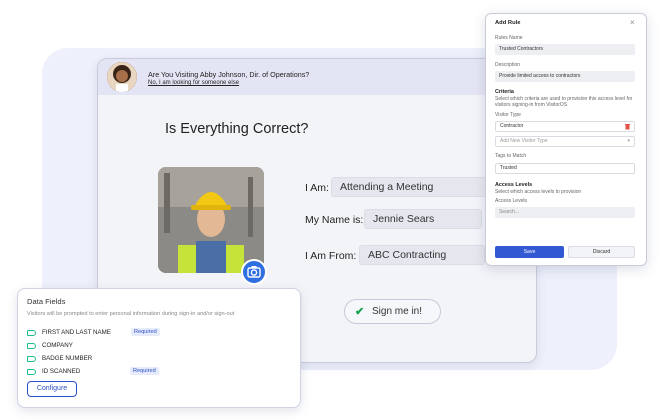 This screenshot has width=660, height=420. Describe the element at coordinates (157, 360) in the screenshot. I see `data-field-item: BADGE NUMBER` at that location.